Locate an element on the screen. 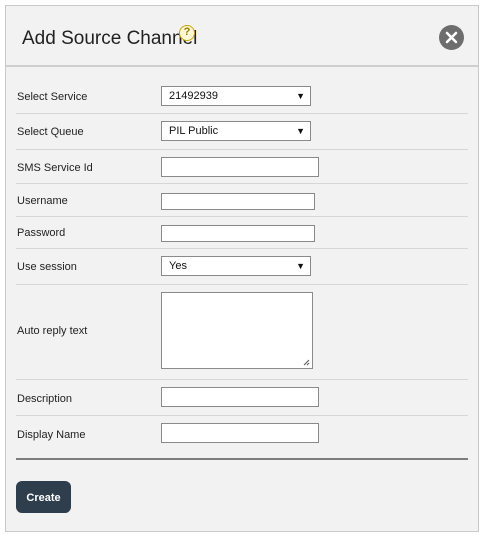 This screenshot has width=485, height=538. create-button: Create is located at coordinates (43, 497).